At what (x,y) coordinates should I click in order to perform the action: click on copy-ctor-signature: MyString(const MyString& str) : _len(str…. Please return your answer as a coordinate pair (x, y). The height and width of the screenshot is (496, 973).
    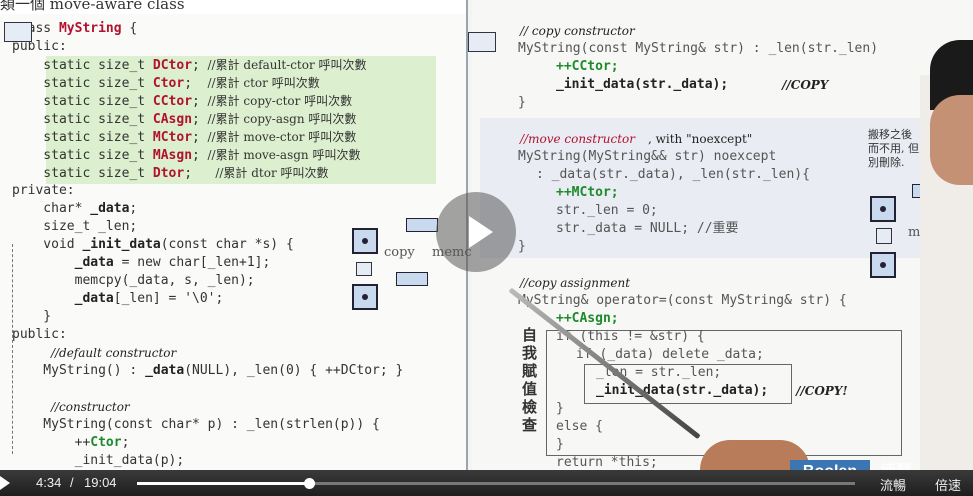
    Looking at the image, I should click on (698, 48).